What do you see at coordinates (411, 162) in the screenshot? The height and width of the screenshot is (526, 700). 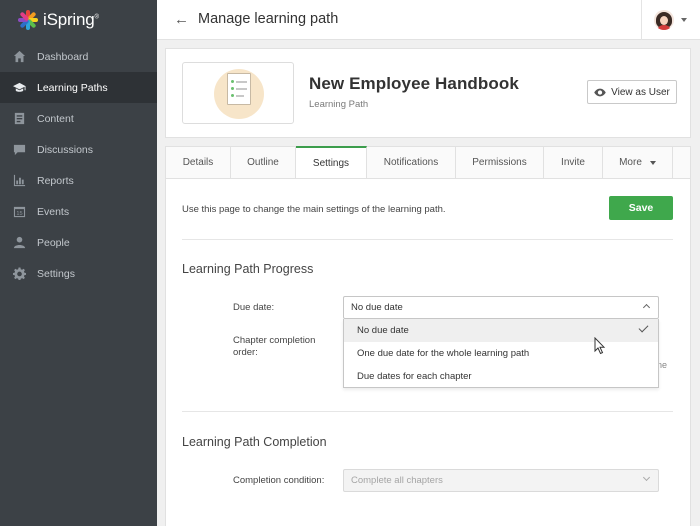 I see `tab-notifications: Notifications` at bounding box center [411, 162].